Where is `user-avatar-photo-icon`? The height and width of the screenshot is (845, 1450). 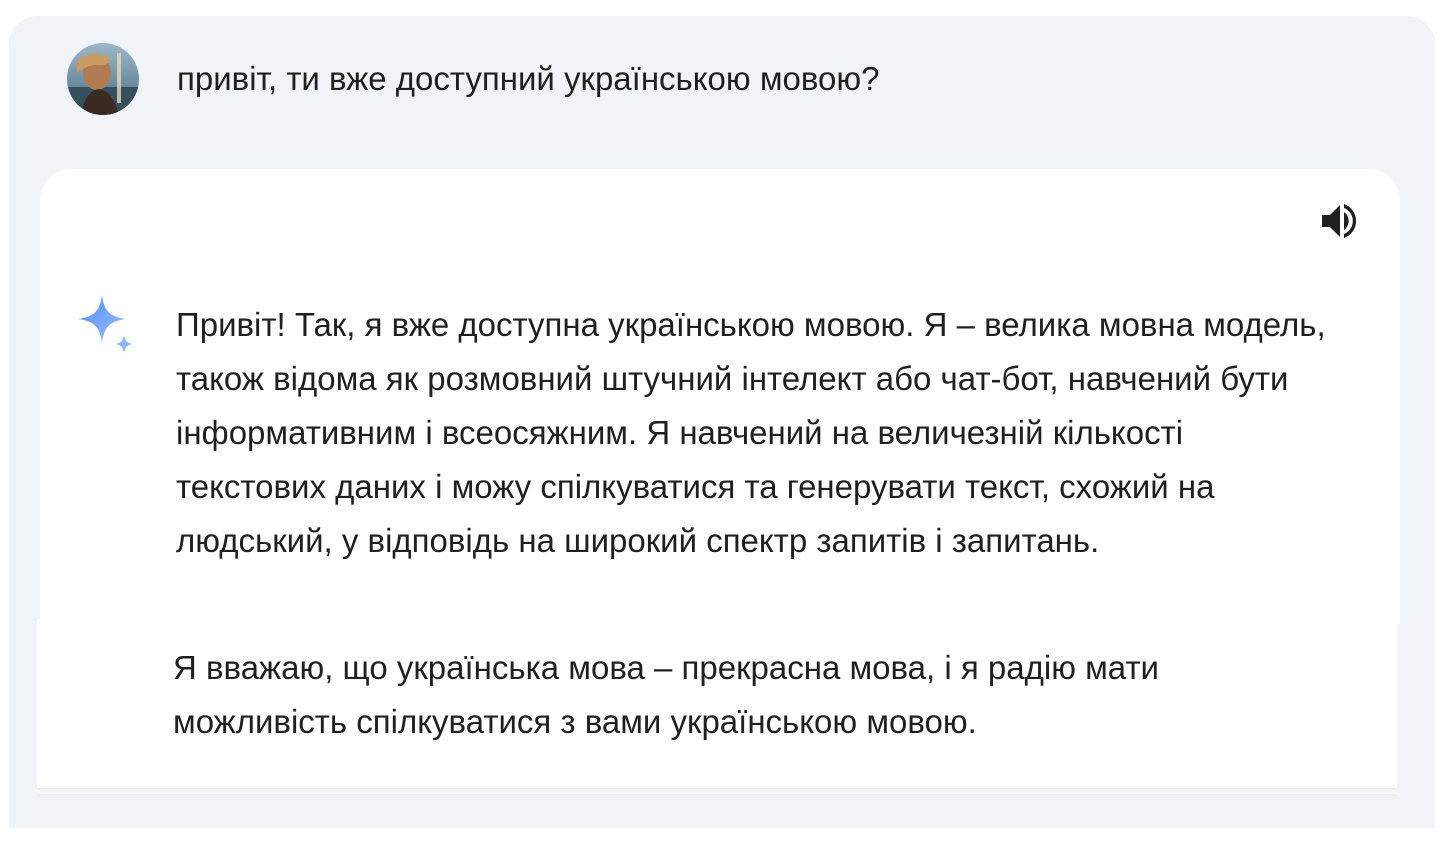 user-avatar-photo-icon is located at coordinates (103, 79).